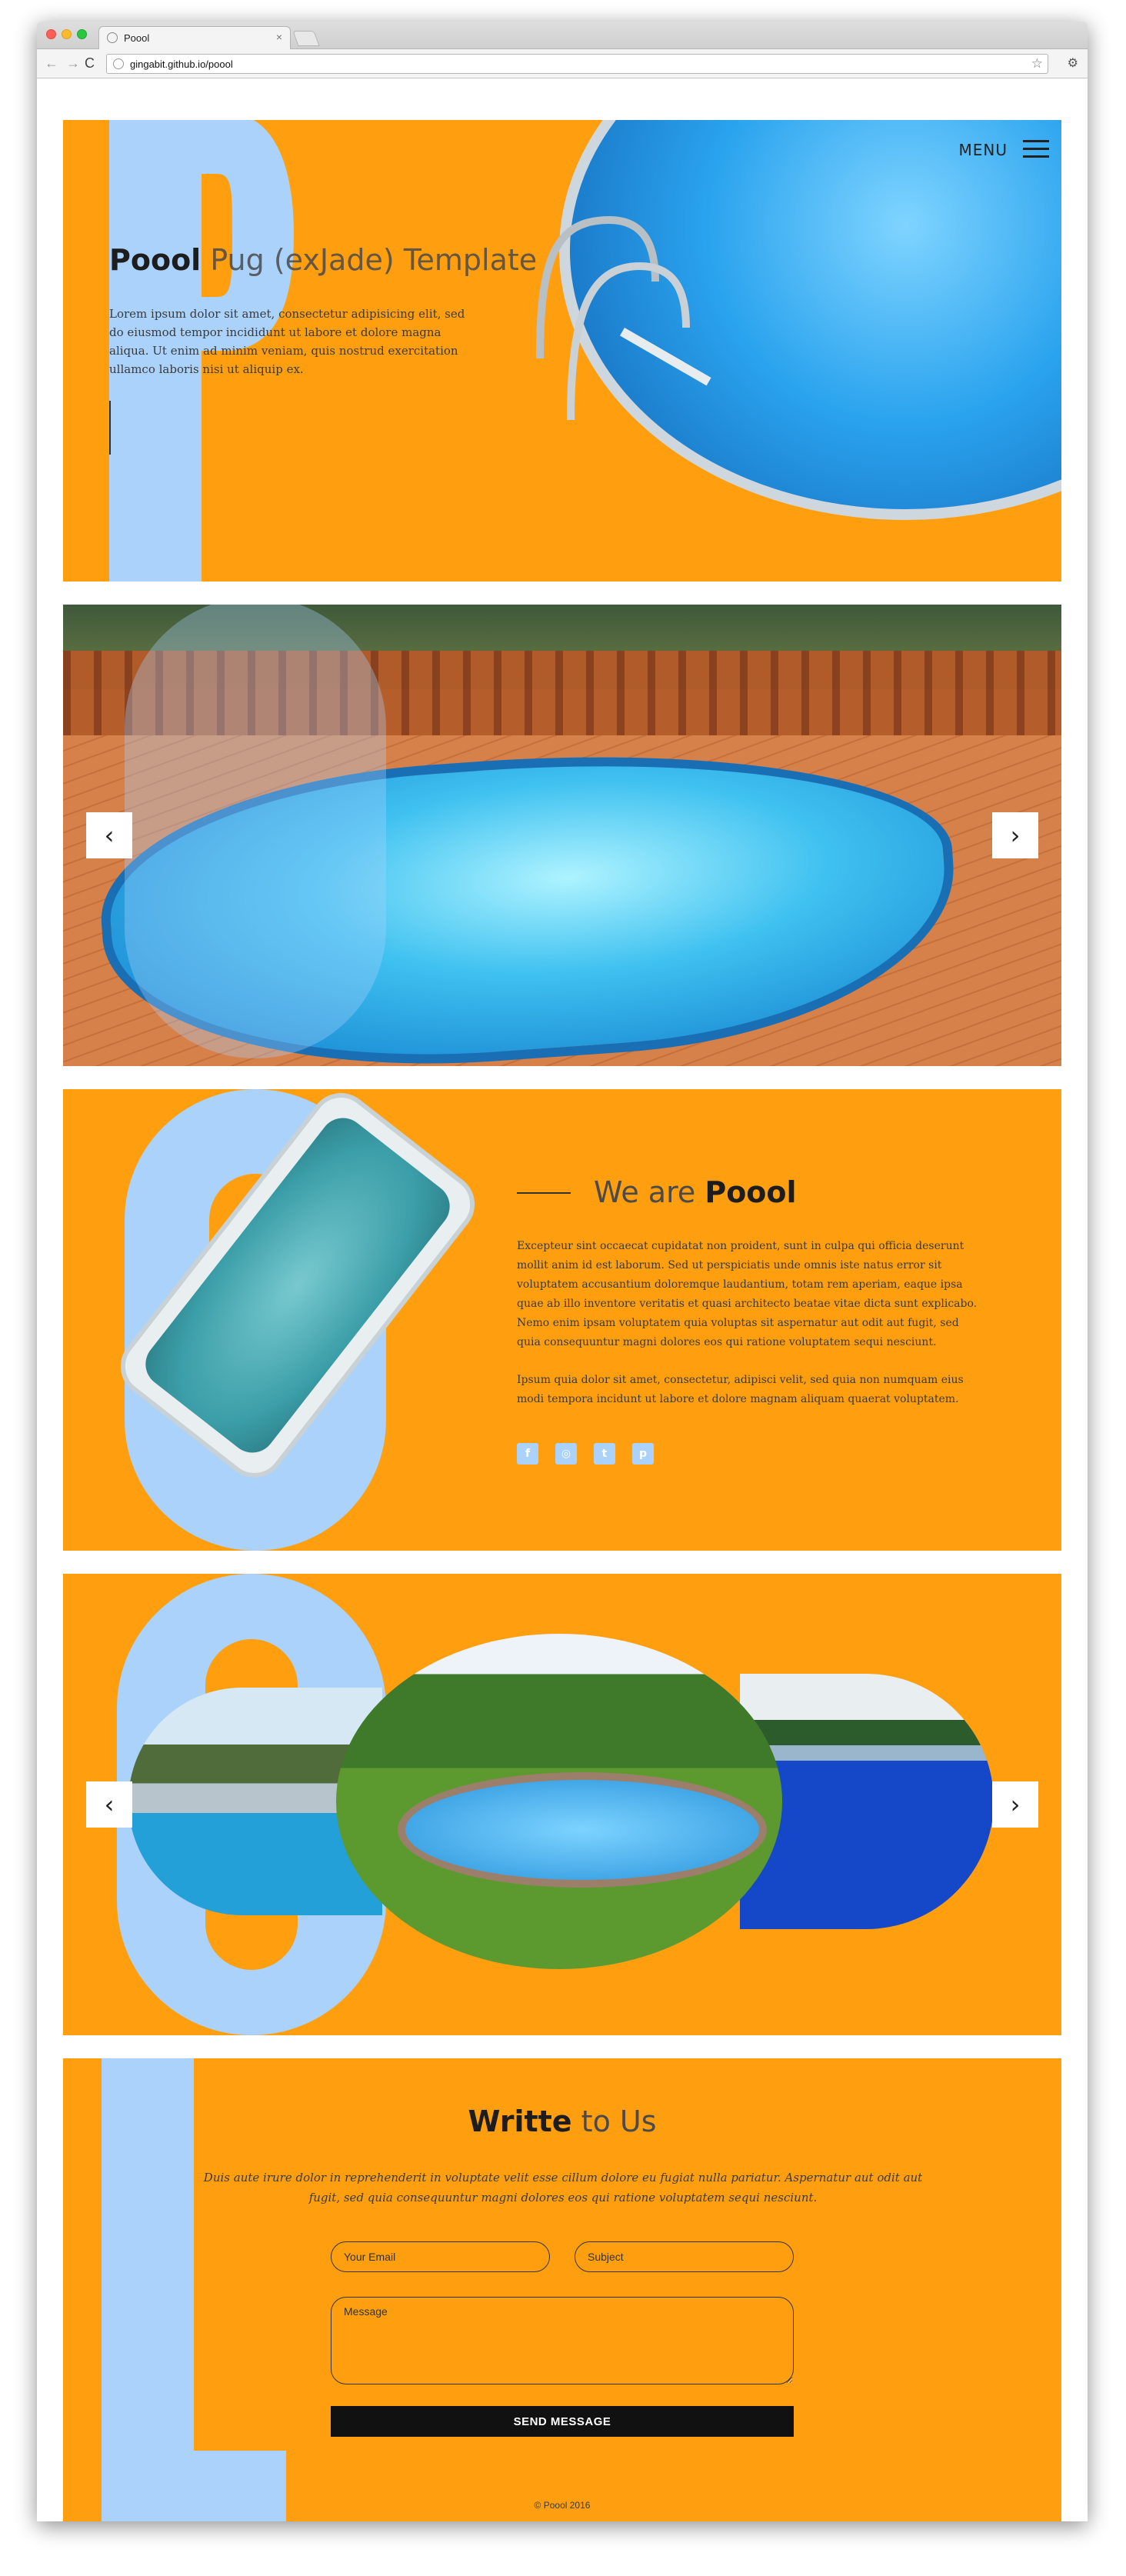 The image size is (1126, 2576). What do you see at coordinates (73, 63) in the screenshot?
I see `forward-arrow-icon: →` at bounding box center [73, 63].